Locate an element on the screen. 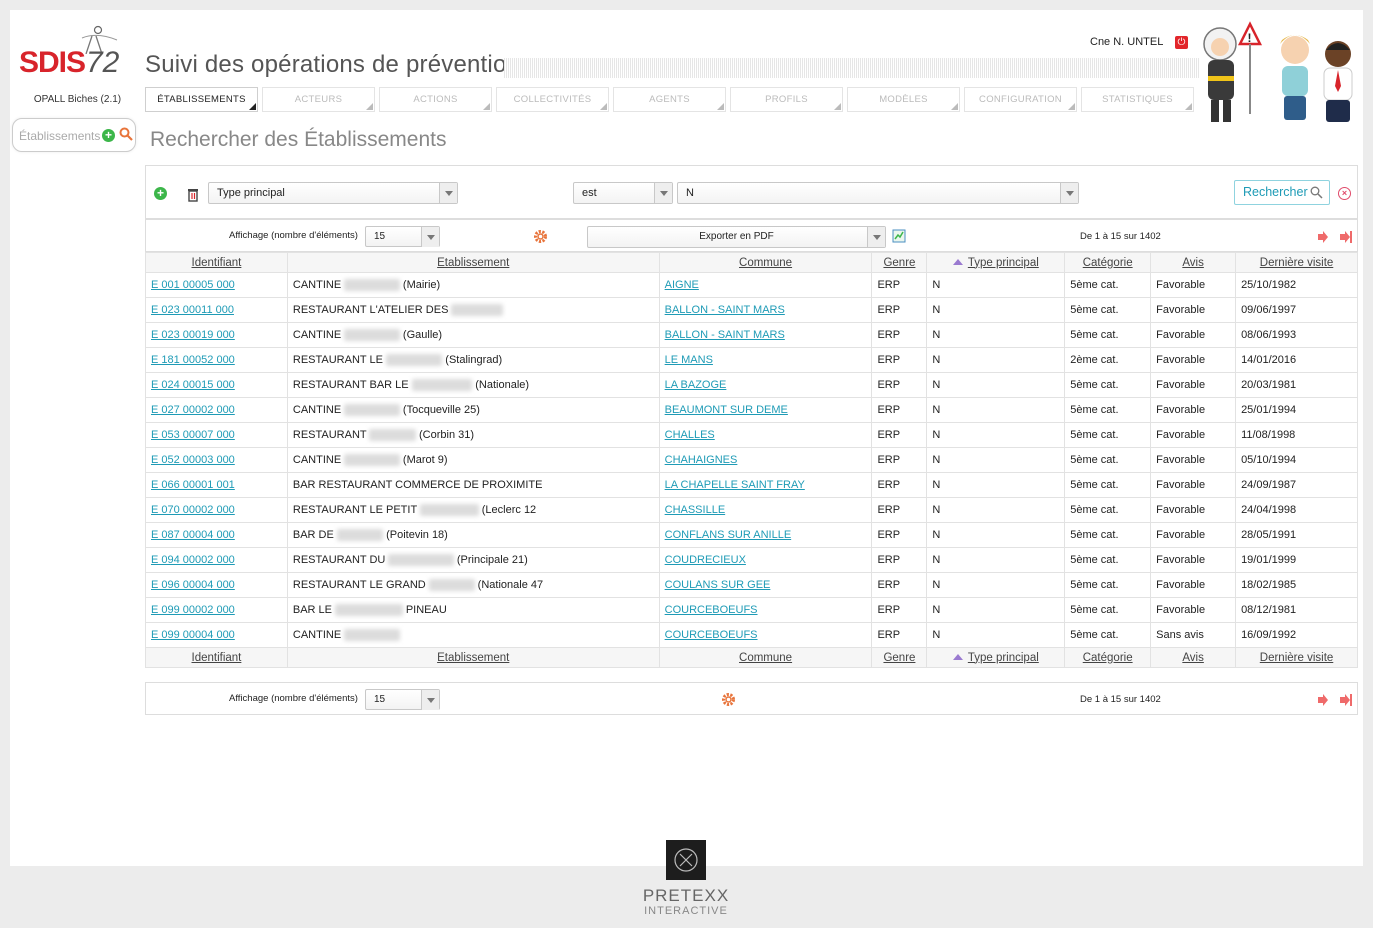 The image size is (1373, 928). nav-tab-label: ACTIONS is located at coordinates (435, 99).